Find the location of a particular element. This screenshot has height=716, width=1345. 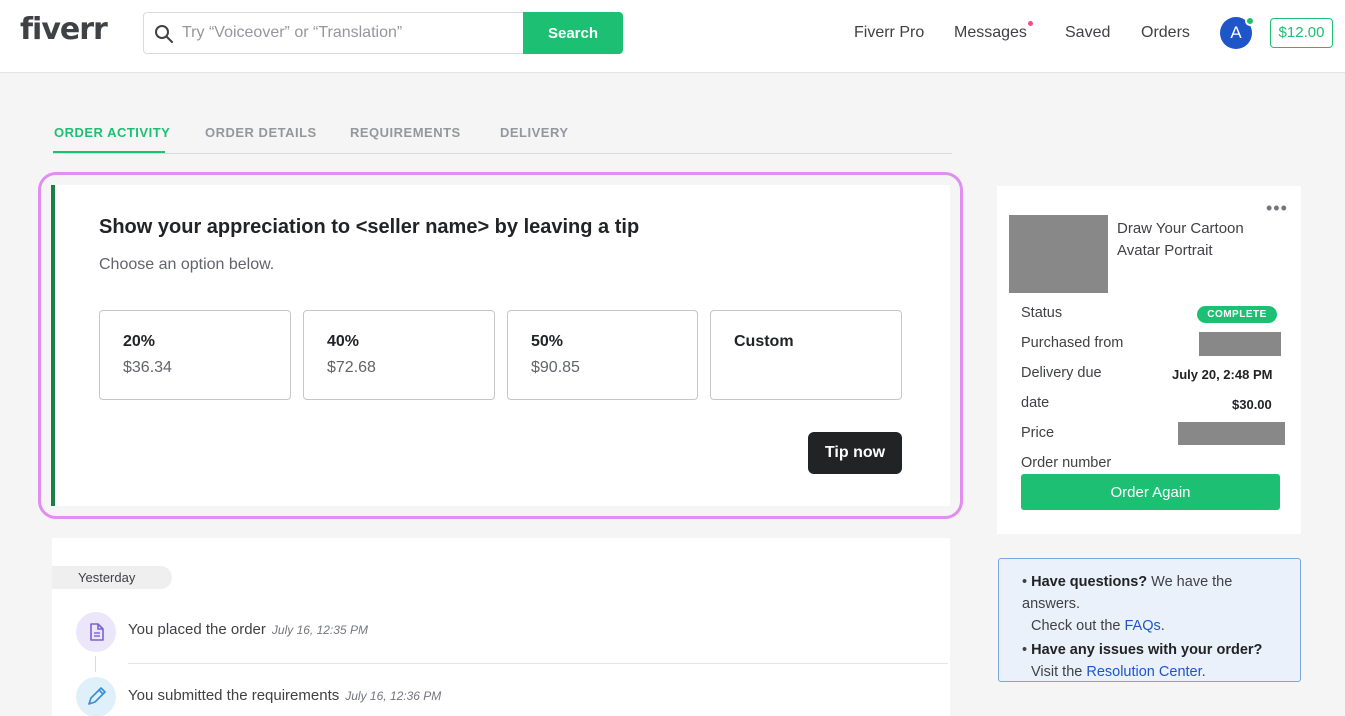

tip-option-label: 50% is located at coordinates (547, 341).